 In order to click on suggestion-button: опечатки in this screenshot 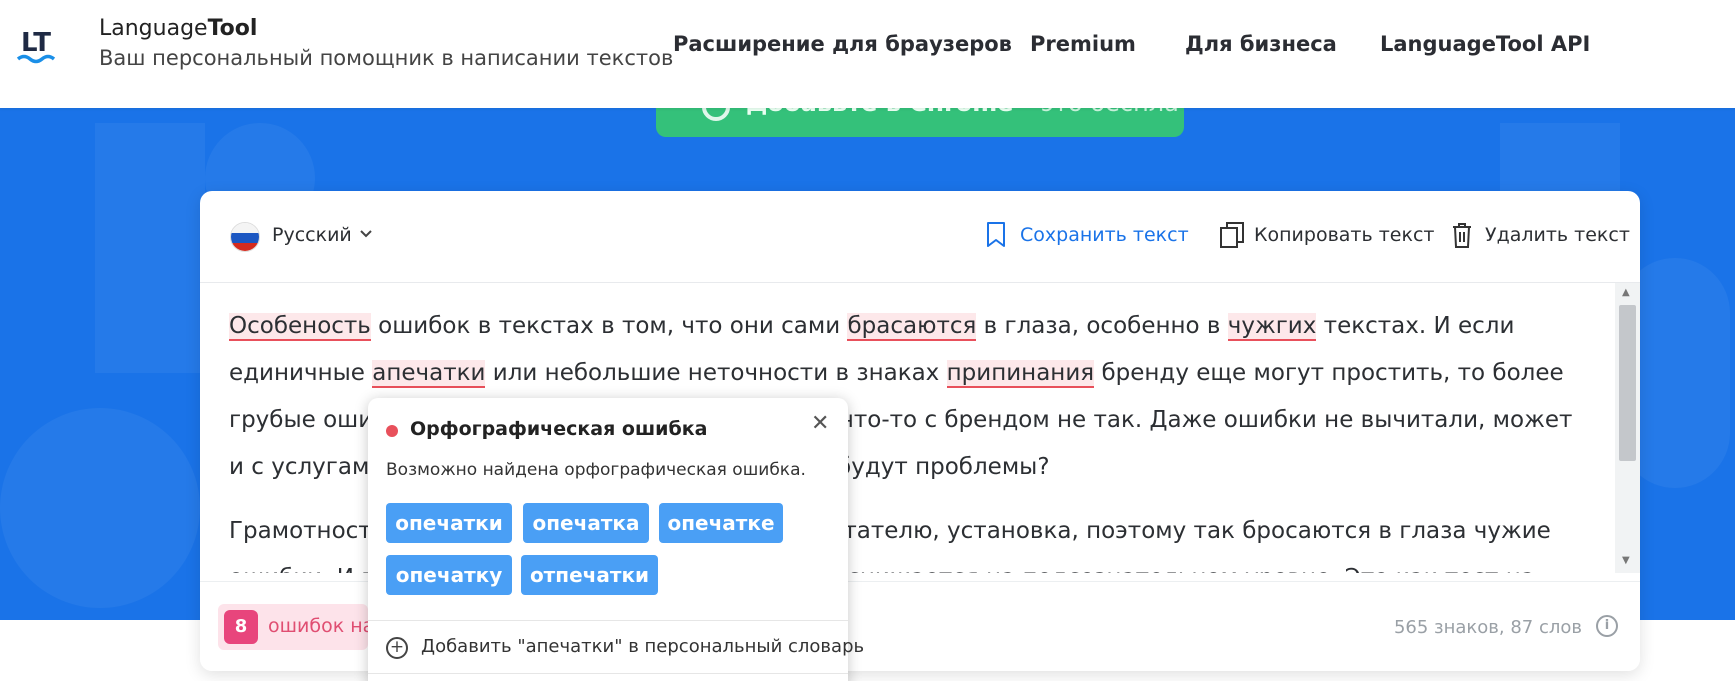, I will do `click(449, 523)`.